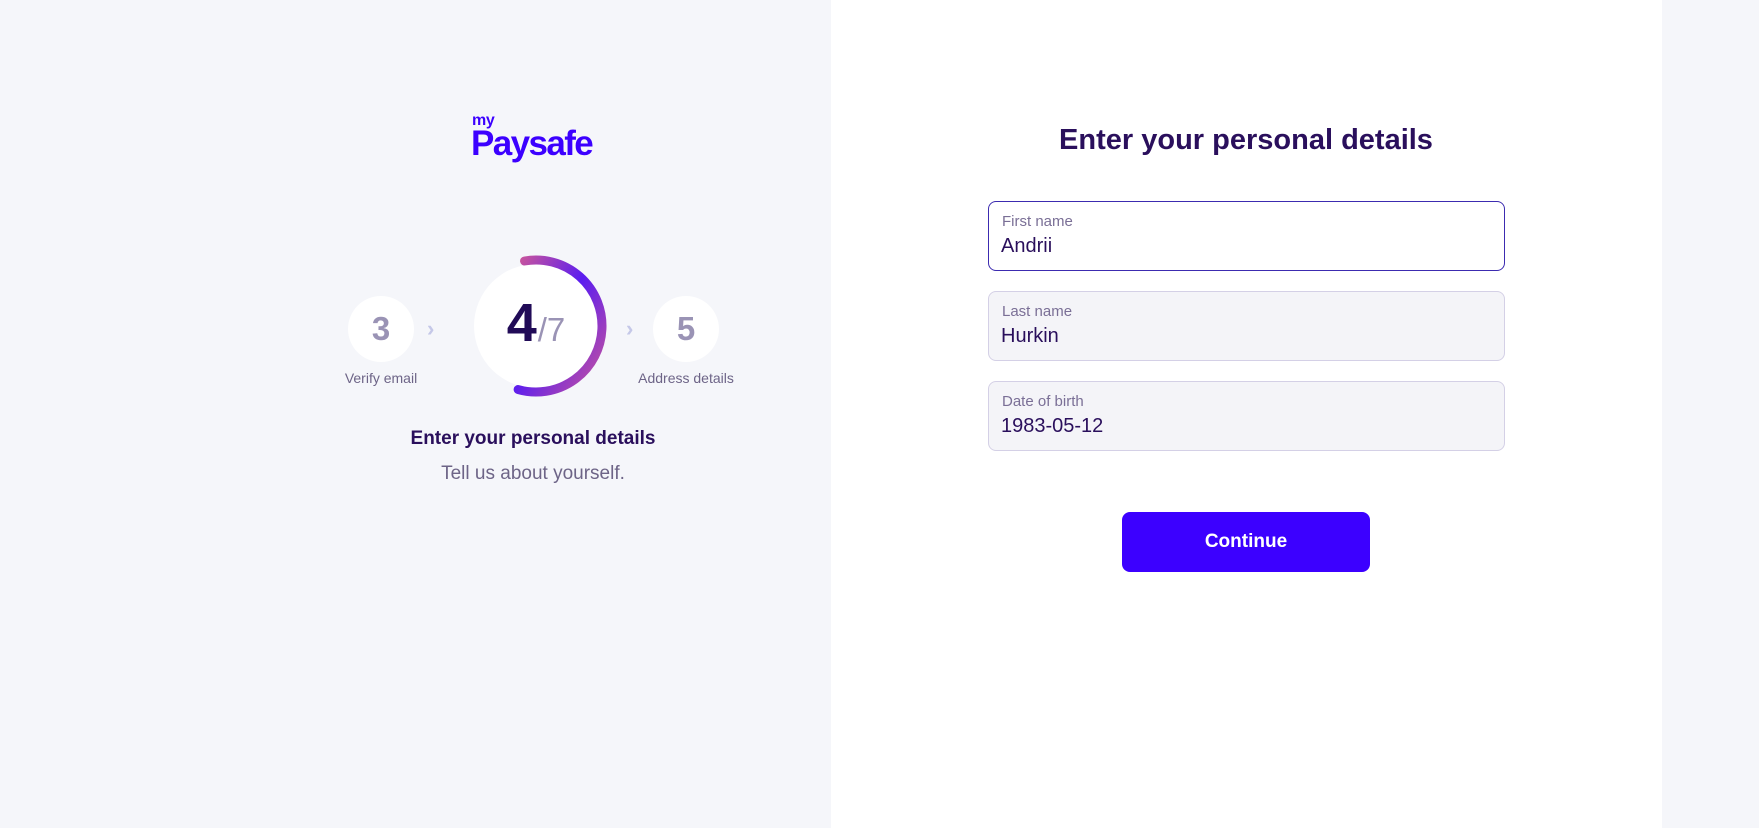 This screenshot has height=828, width=1759. Describe the element at coordinates (1710, 414) in the screenshot. I see `right-margin` at that location.